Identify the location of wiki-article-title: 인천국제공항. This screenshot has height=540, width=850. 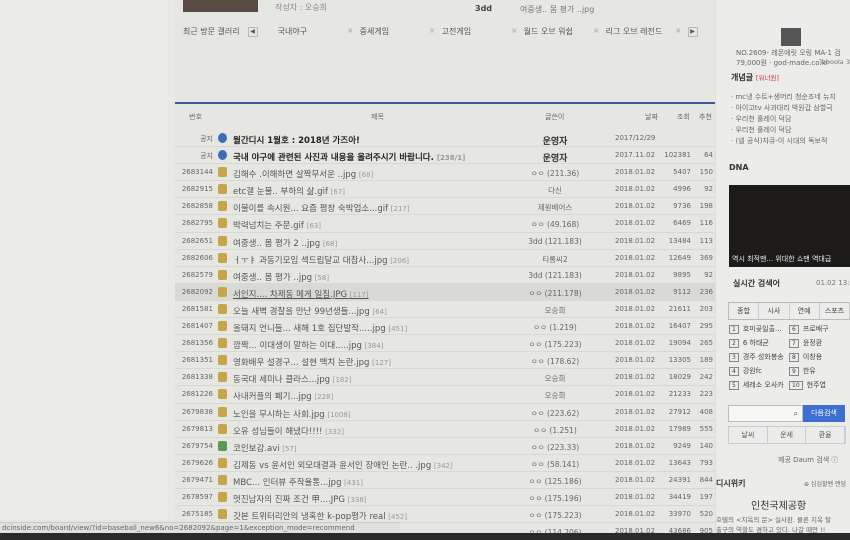
(778, 504).